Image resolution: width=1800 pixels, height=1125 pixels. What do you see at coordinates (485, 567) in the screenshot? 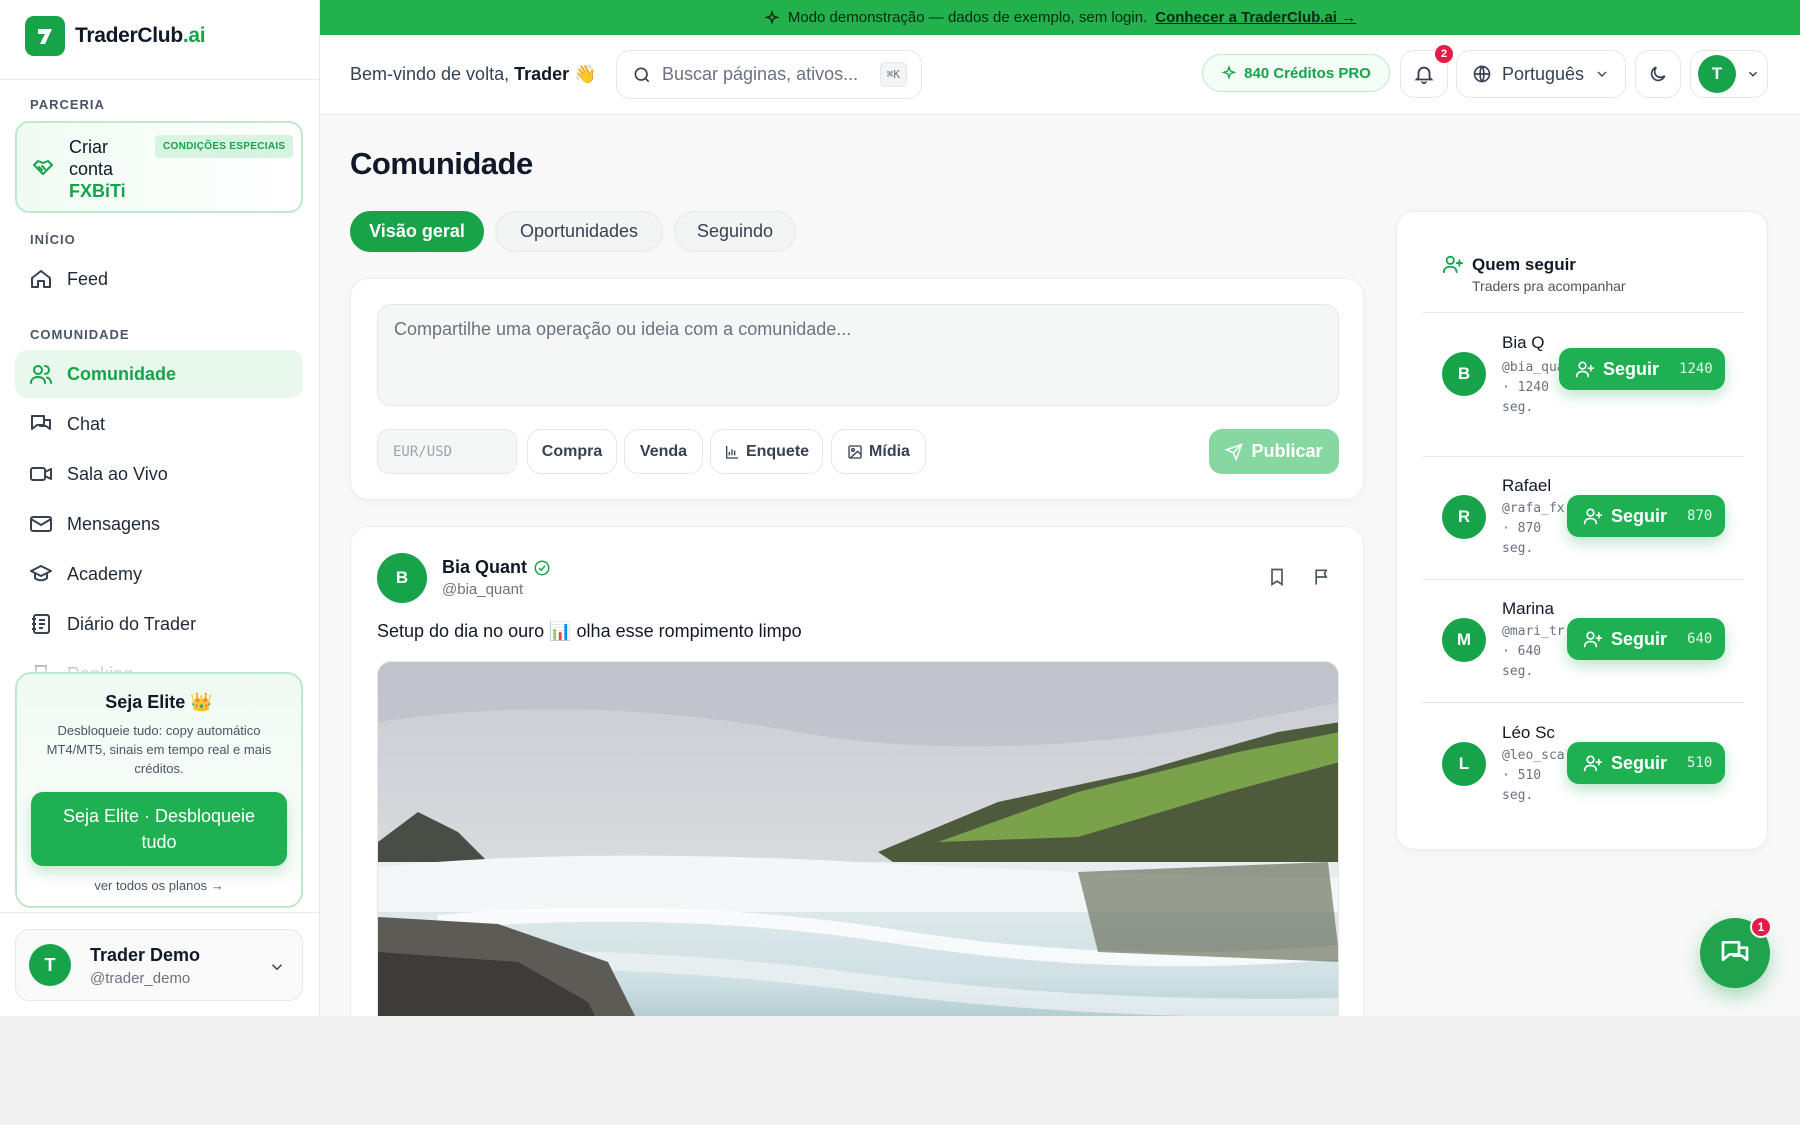
I see `post-author-name: Bia Quant` at bounding box center [485, 567].